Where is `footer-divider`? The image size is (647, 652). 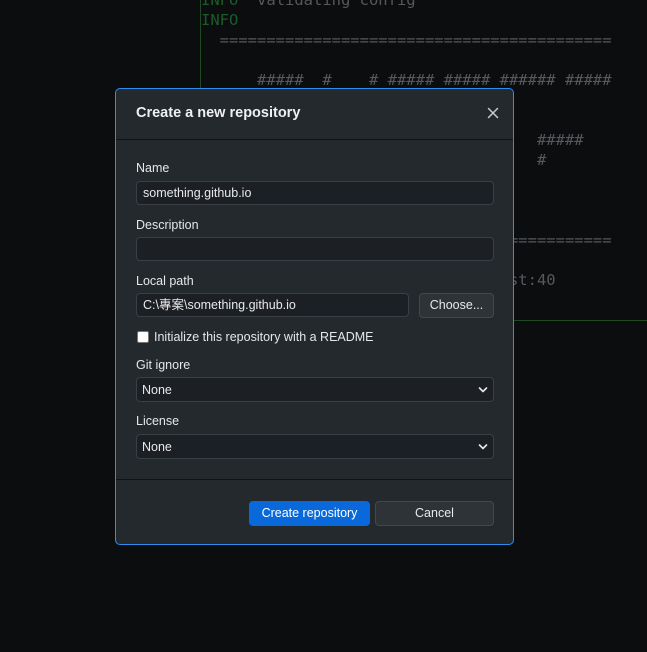 footer-divider is located at coordinates (314, 479).